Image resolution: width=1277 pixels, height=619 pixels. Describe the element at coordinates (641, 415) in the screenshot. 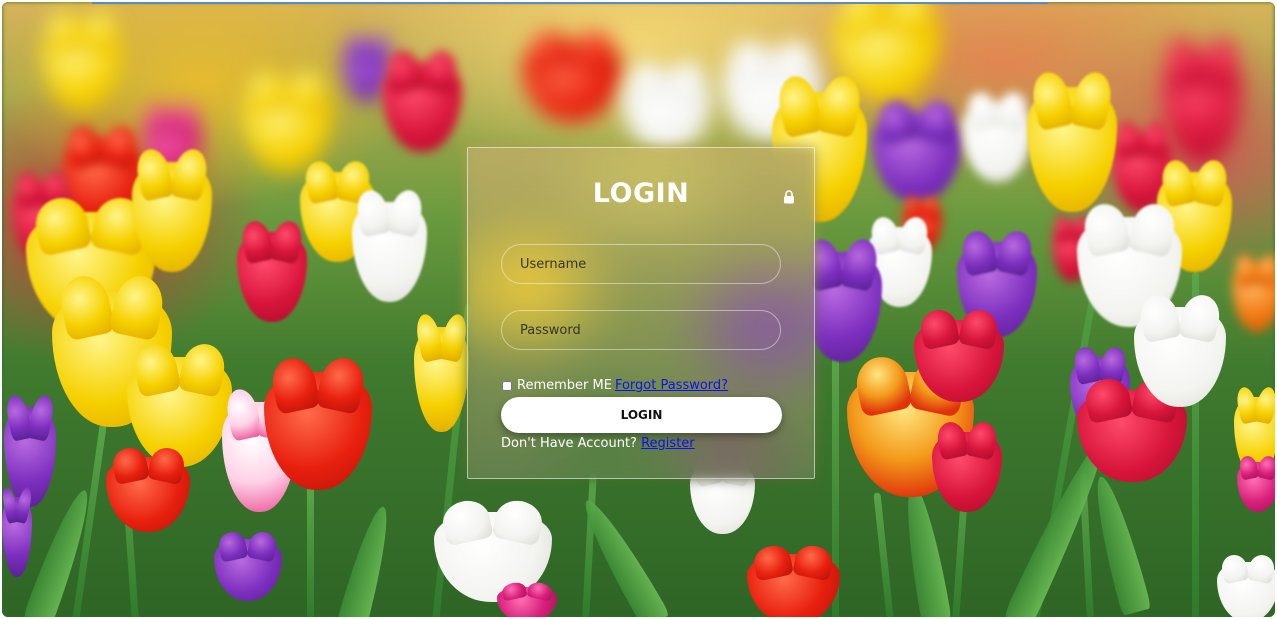

I see `login-button: LOGIN` at that location.